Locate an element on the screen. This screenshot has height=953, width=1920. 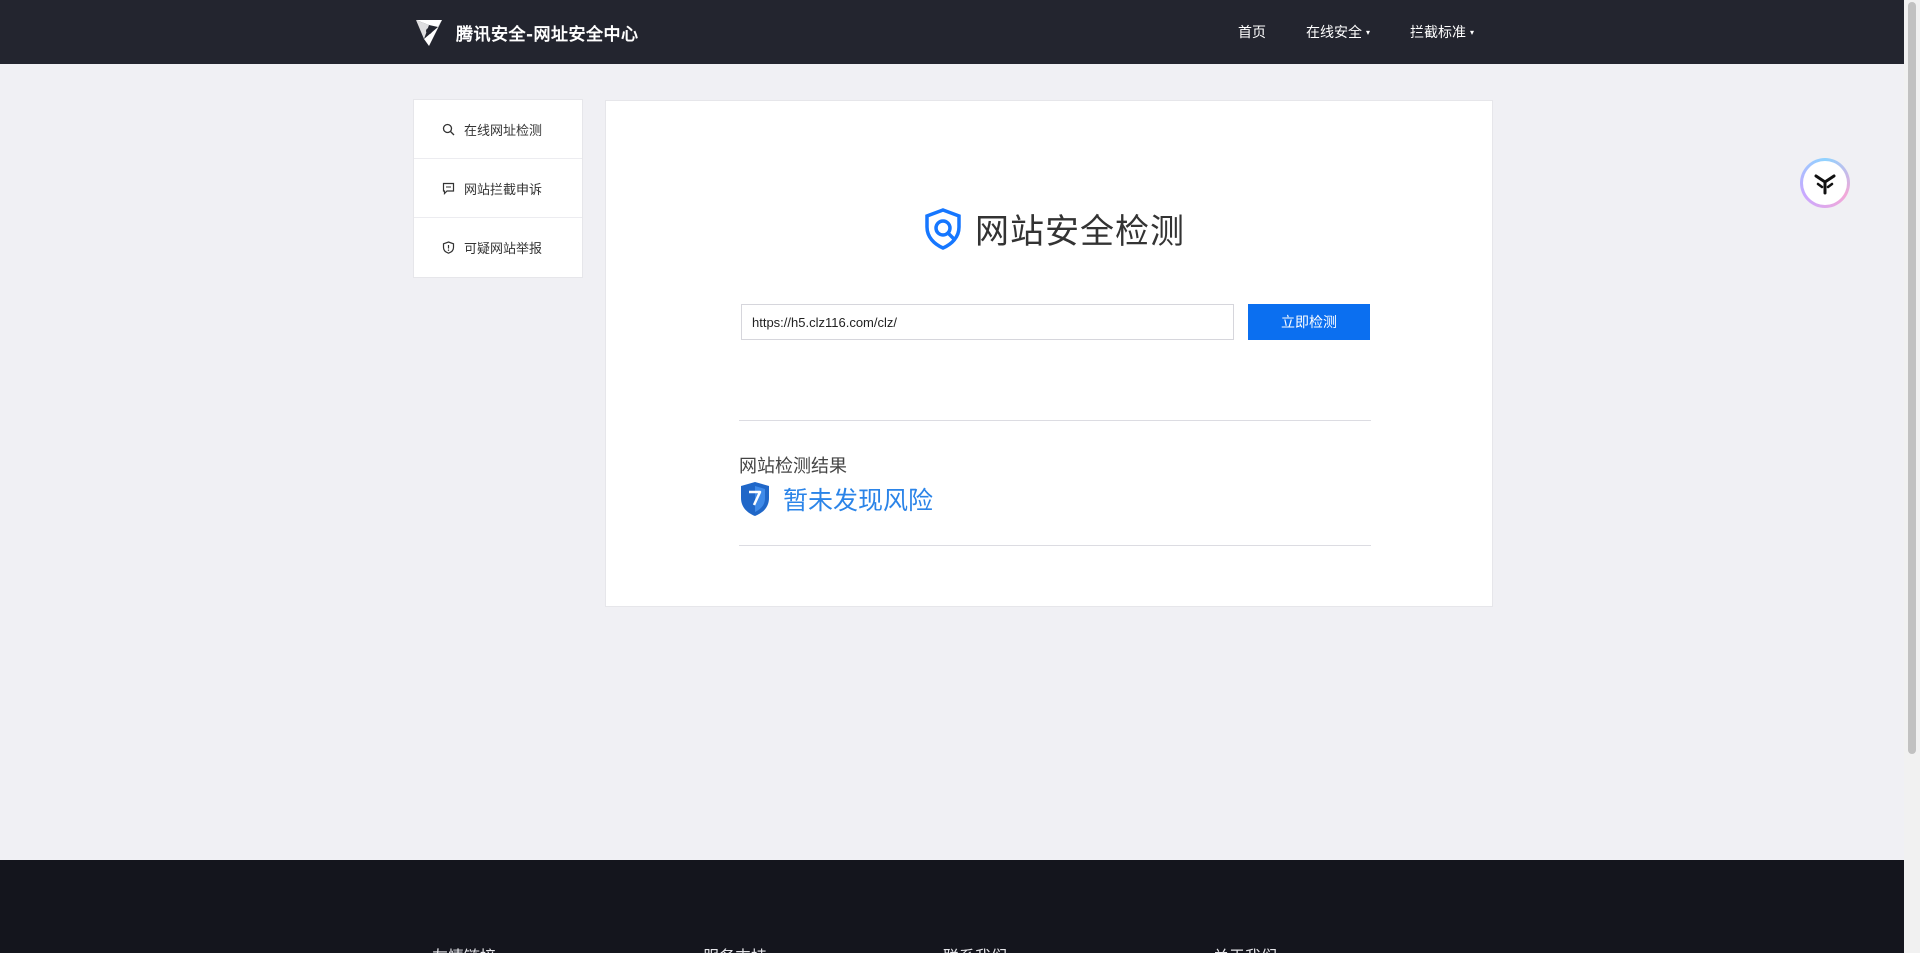
floating-assistant-button is located at coordinates (1825, 183).